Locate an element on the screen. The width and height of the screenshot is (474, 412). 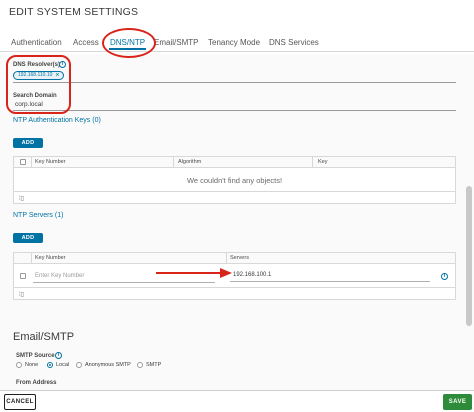
add-ntp-auth-key-button: ADD is located at coordinates (28, 143).